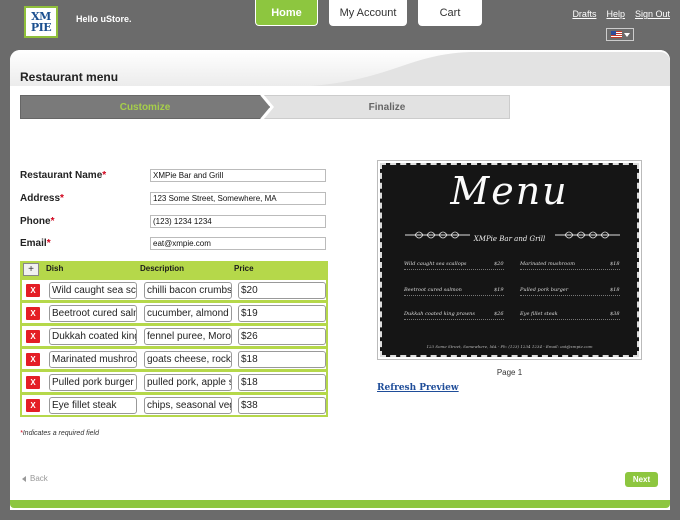 This screenshot has width=680, height=520. Describe the element at coordinates (93, 382) in the screenshot. I see `dish-name-input: Pulled pork burger` at that location.